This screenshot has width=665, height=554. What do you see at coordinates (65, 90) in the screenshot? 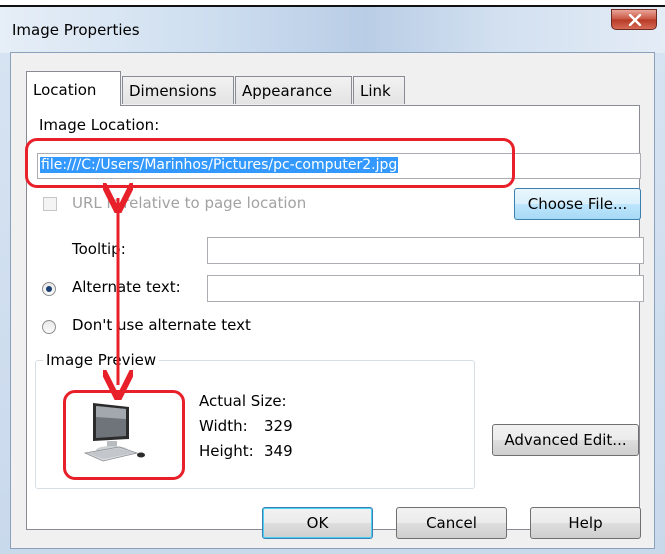
I see `tab-location-label: Location` at bounding box center [65, 90].